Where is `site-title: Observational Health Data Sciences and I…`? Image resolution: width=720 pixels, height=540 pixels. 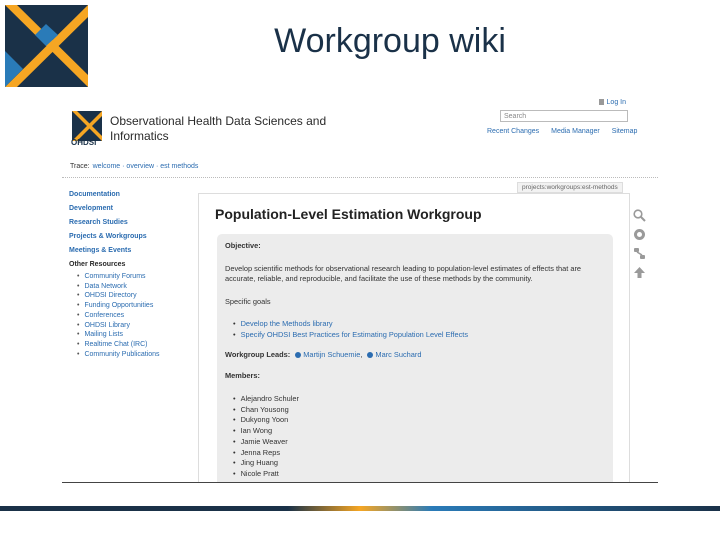 site-title: Observational Health Data Sciences and I… is located at coordinates (218, 129).